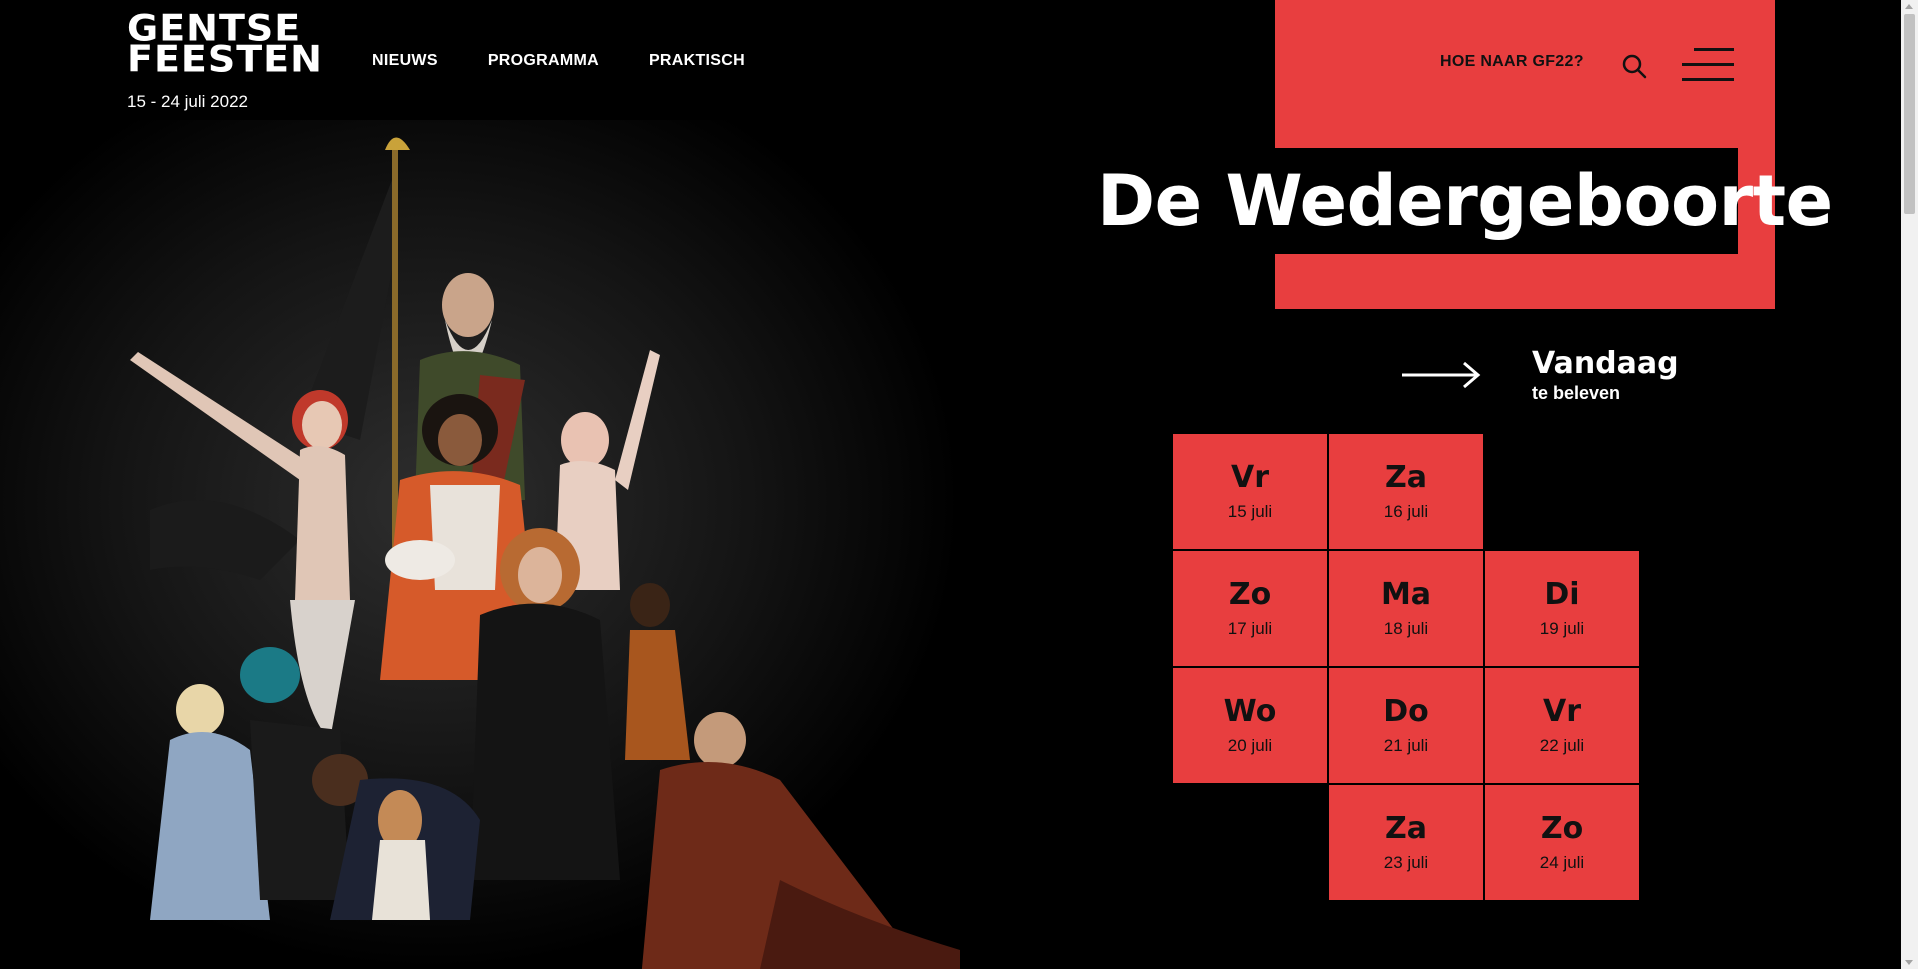 The width and height of the screenshot is (1918, 969). I want to click on day-name: Di, so click(1562, 594).